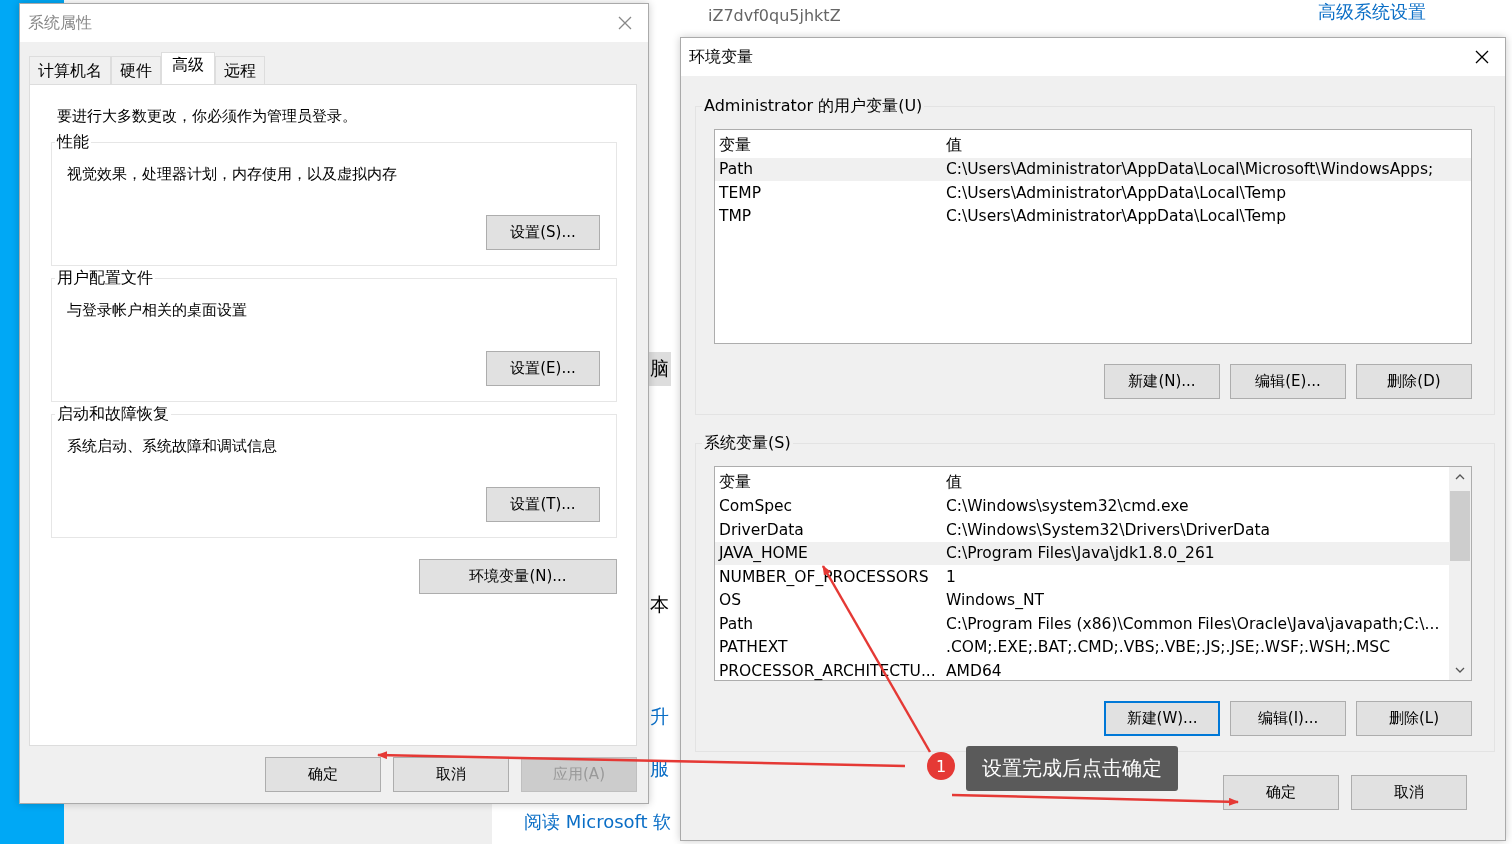 This screenshot has width=1512, height=844. Describe the element at coordinates (1460, 573) in the screenshot. I see `scrollbar` at that location.